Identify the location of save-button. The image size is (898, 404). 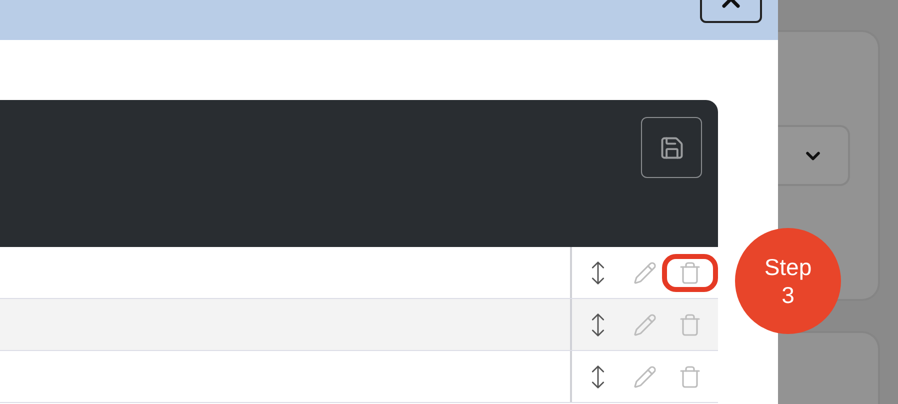
(671, 147).